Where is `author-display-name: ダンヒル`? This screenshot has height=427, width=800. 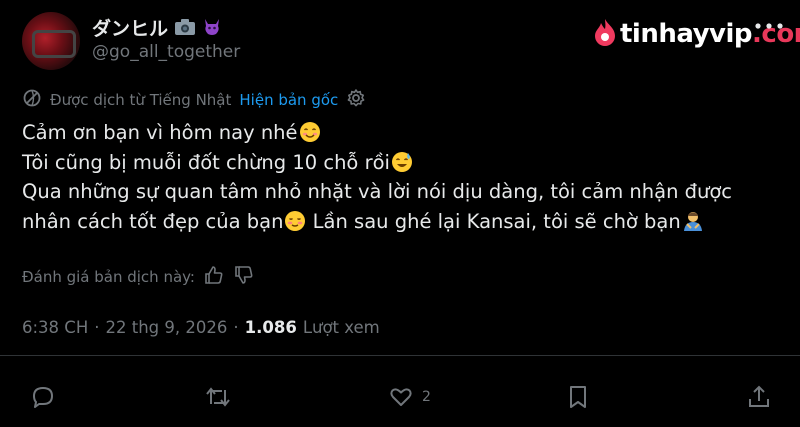 author-display-name: ダンヒル is located at coordinates (130, 27).